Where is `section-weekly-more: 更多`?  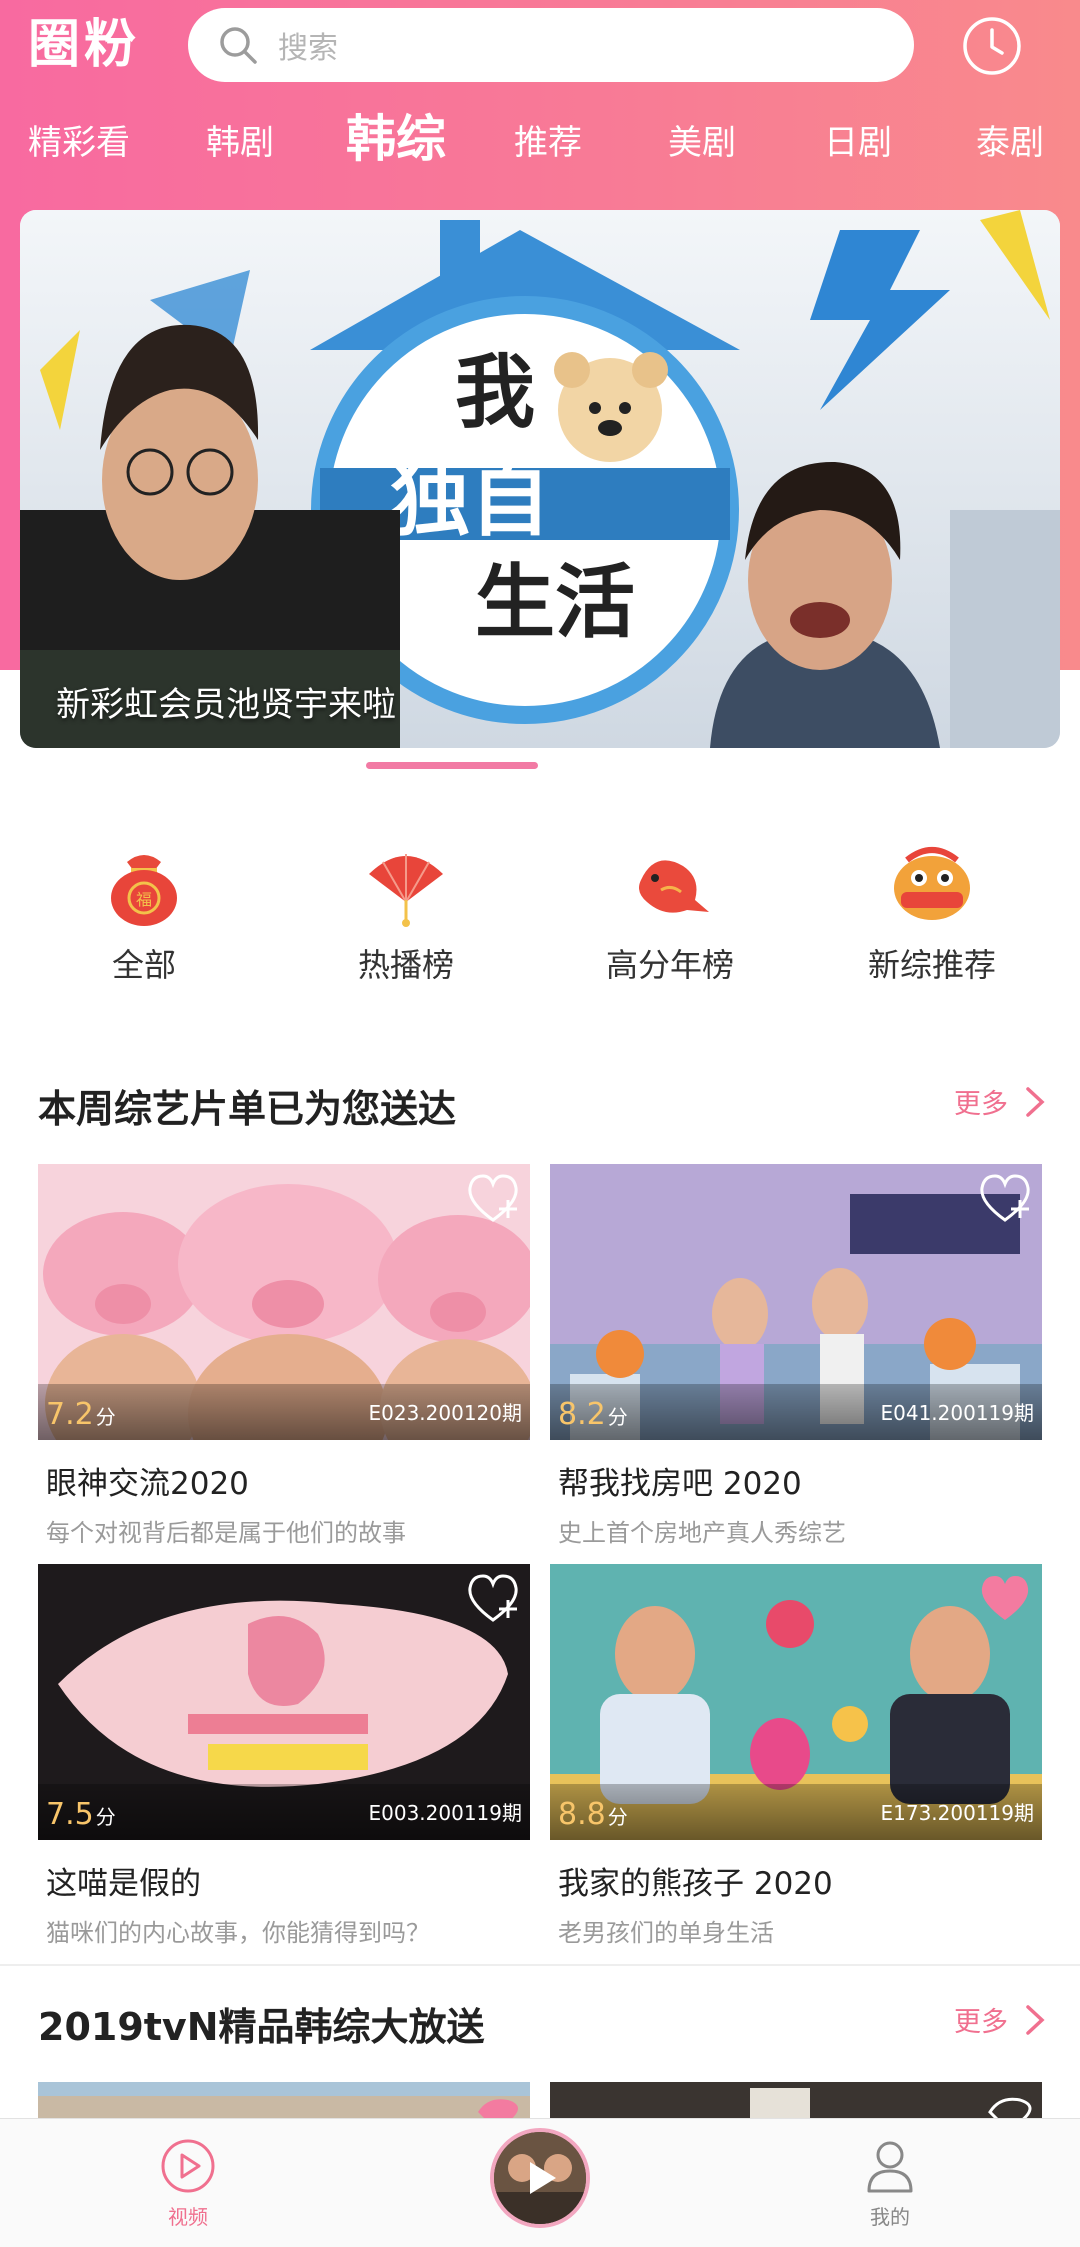
section-weekly-more: 更多 is located at coordinates (1001, 1101).